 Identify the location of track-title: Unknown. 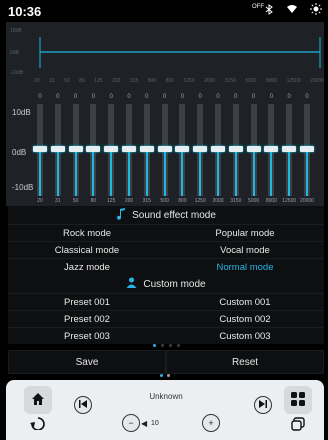
(166, 396).